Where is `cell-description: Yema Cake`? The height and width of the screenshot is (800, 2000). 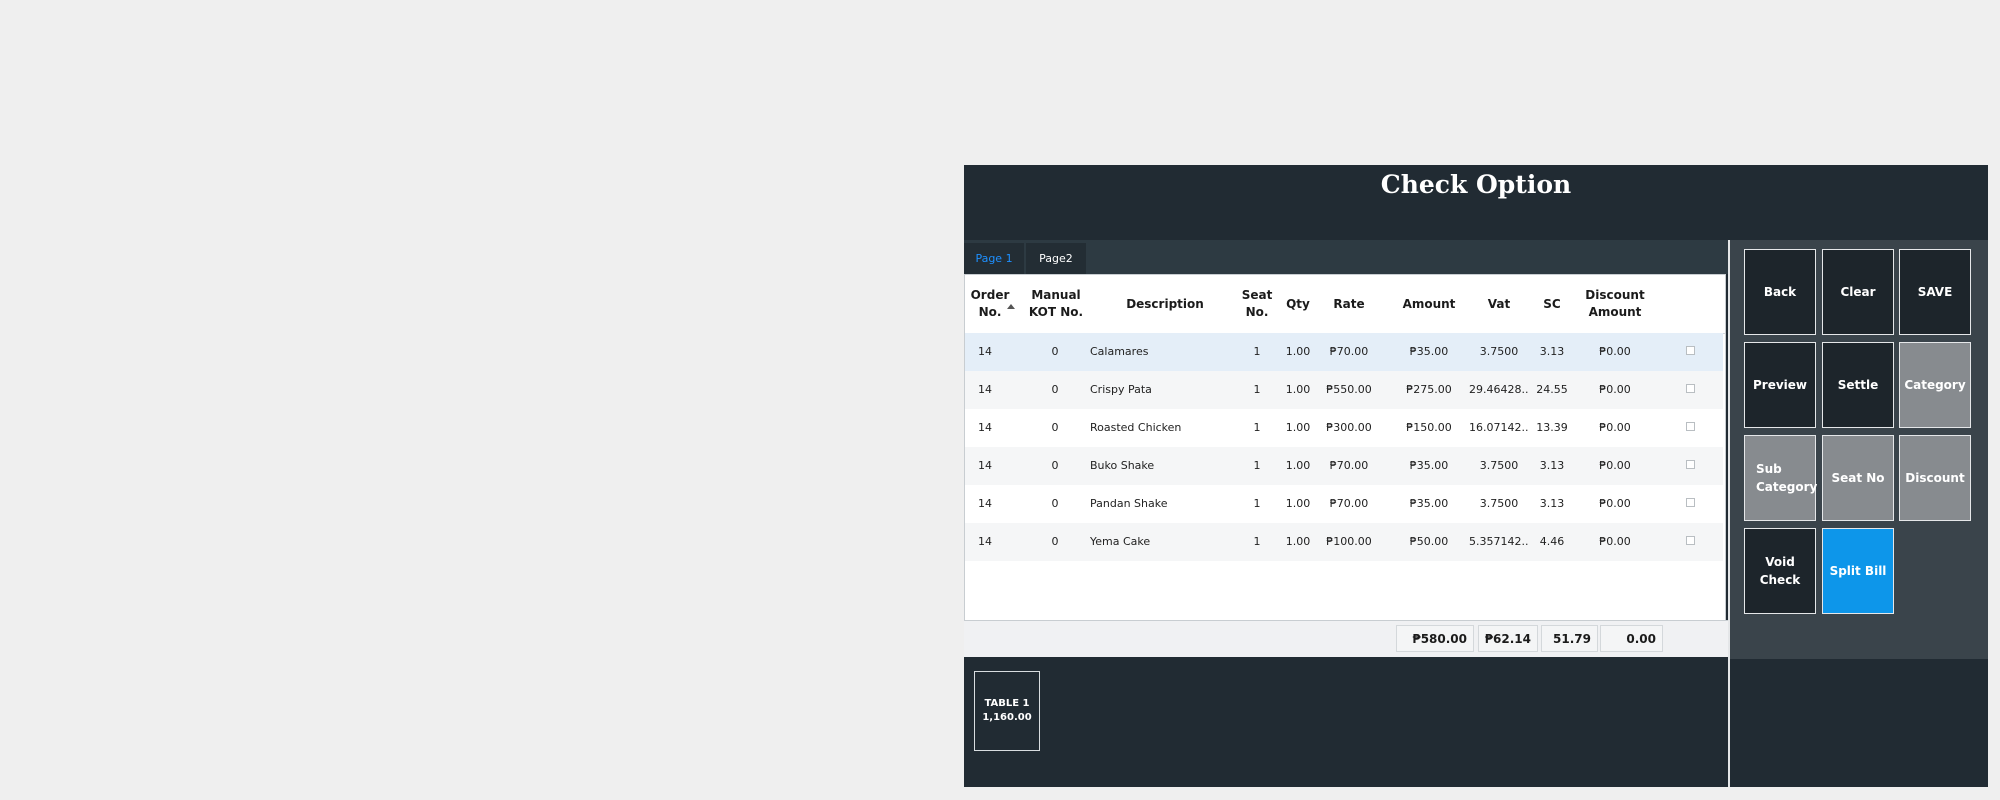
cell-description: Yema Cake is located at coordinates (1120, 541).